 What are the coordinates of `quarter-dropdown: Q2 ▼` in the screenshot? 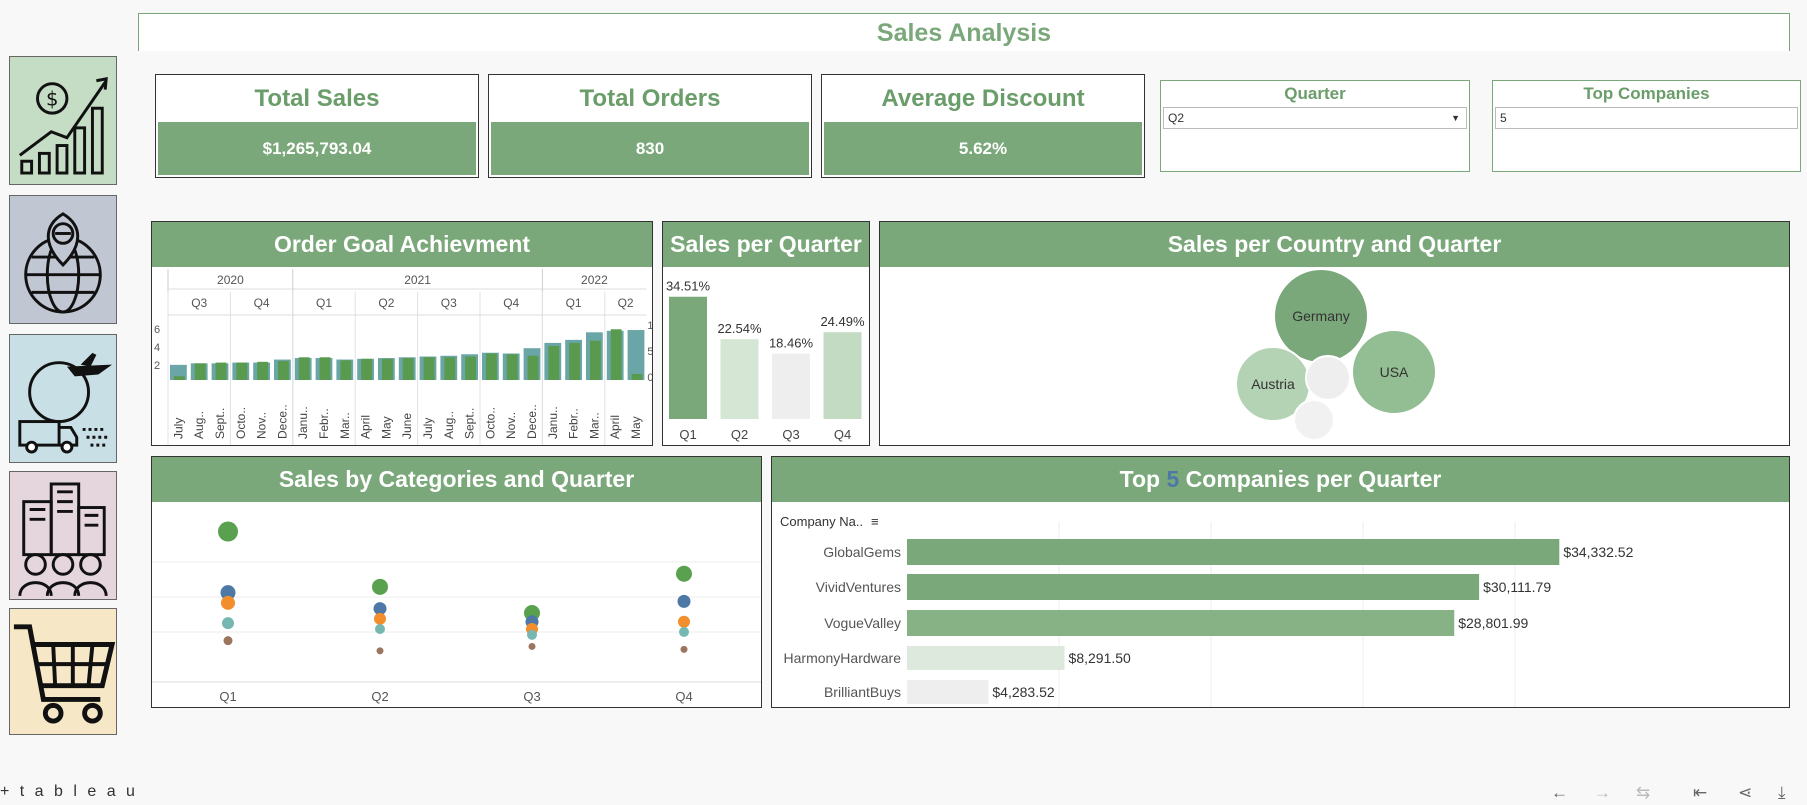 It's located at (1315, 118).